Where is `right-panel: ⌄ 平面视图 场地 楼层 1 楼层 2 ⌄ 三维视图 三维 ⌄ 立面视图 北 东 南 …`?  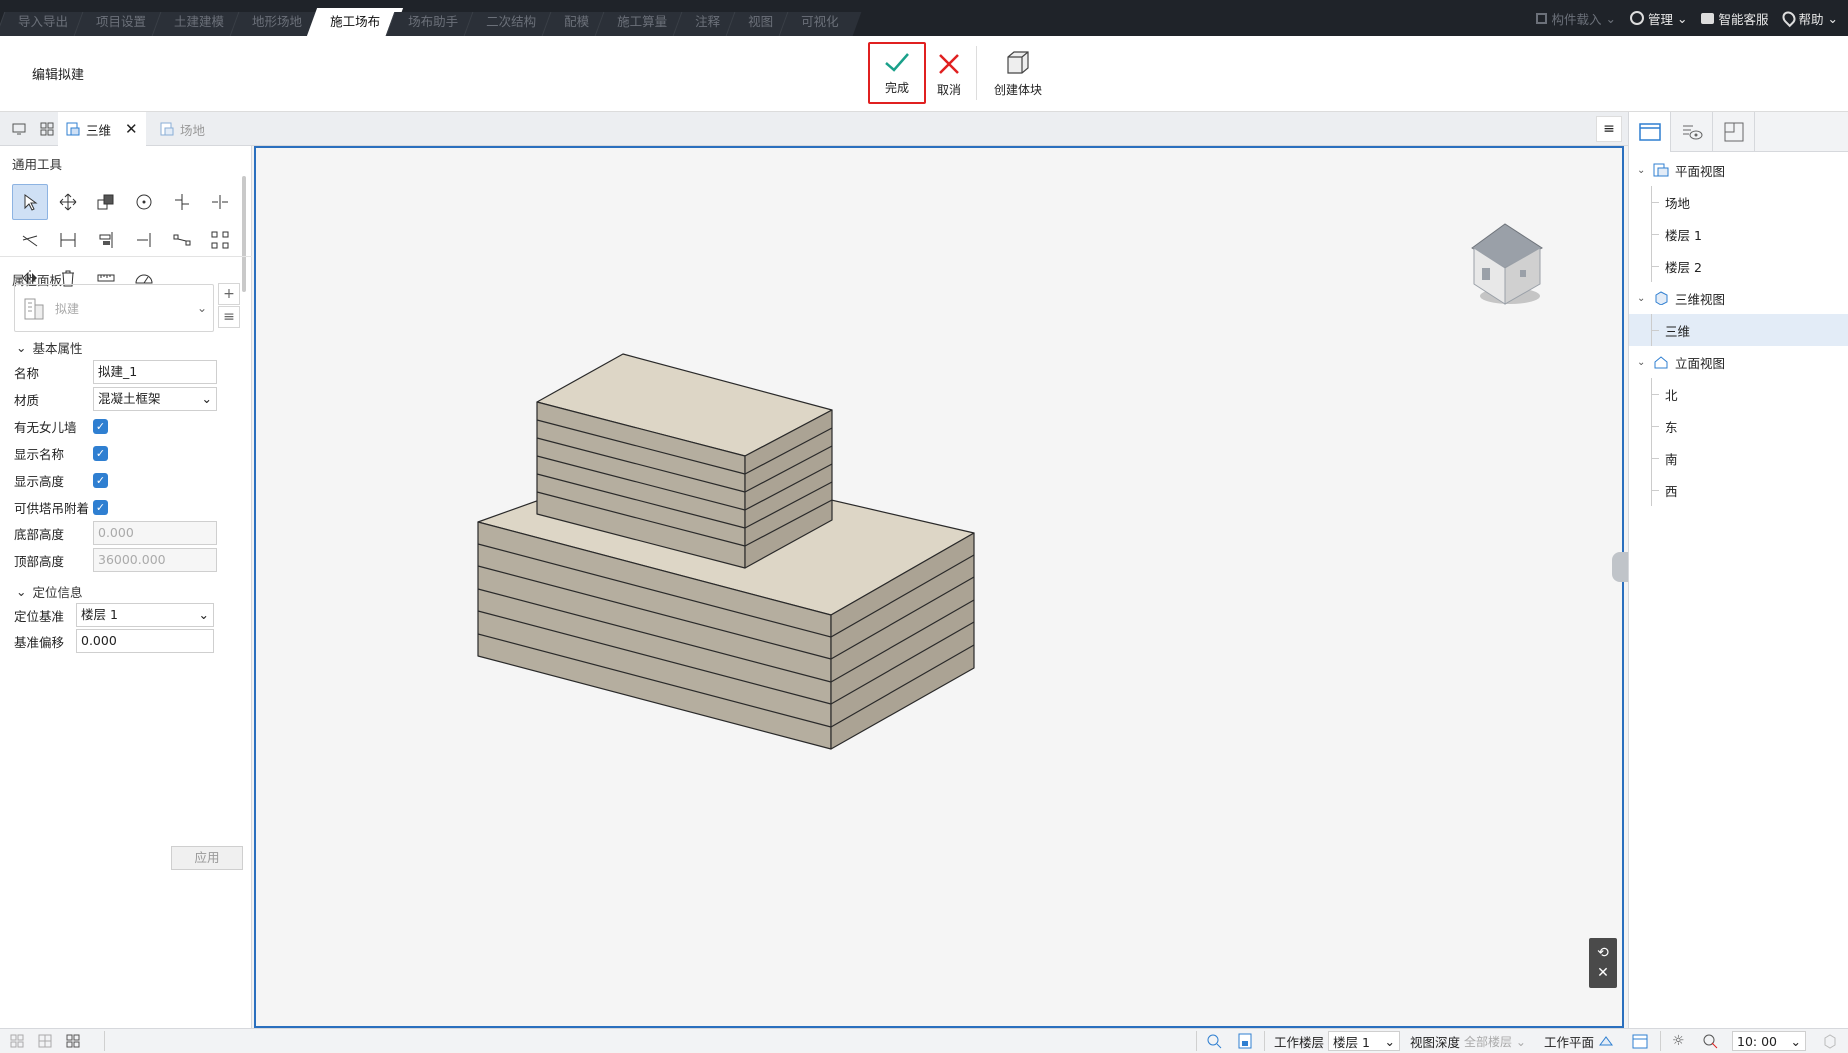
right-panel: ⌄ 平面视图 场地 楼层 1 楼层 2 ⌄ 三维视图 三维 ⌄ 立面视图 北 东 南 … is located at coordinates (1738, 570).